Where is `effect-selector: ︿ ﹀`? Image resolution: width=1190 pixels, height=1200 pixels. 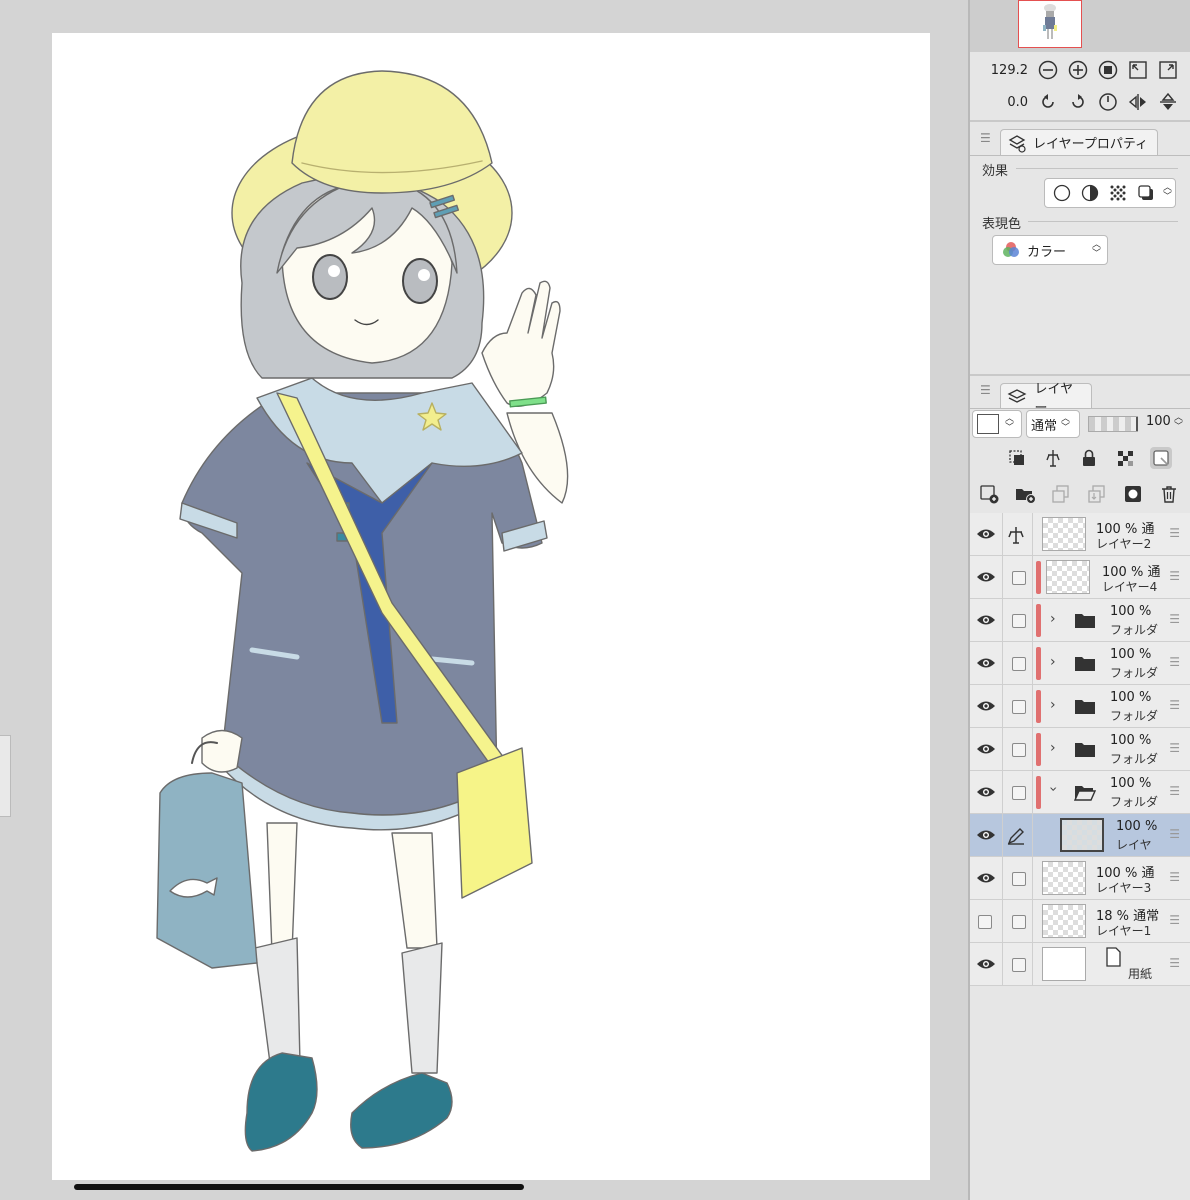
effect-selector: ︿ ﹀ is located at coordinates (1110, 193).